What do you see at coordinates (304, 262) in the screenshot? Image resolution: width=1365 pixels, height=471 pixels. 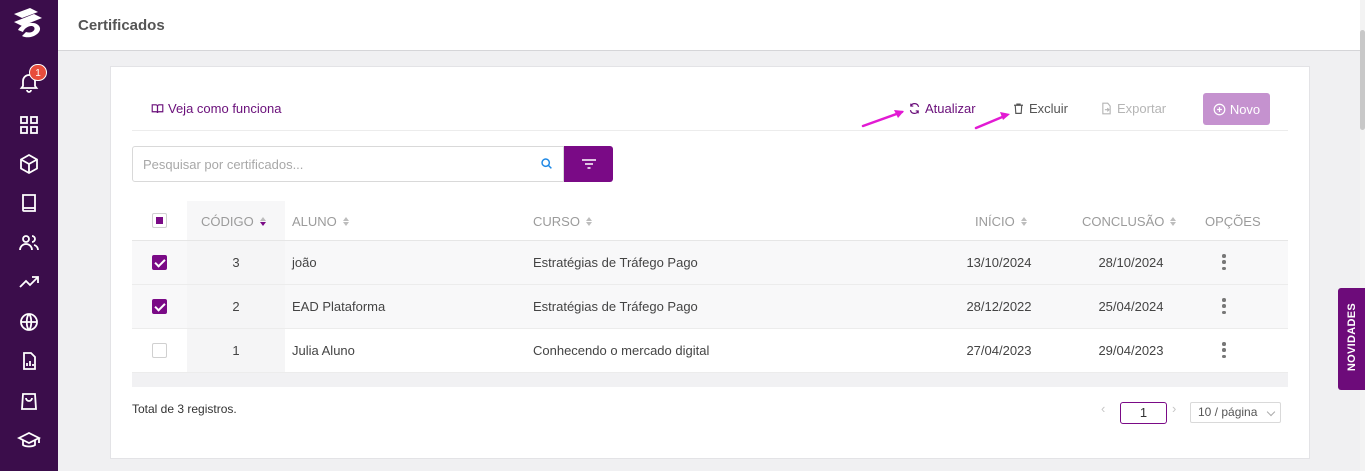 I see `cell-student: joão` at bounding box center [304, 262].